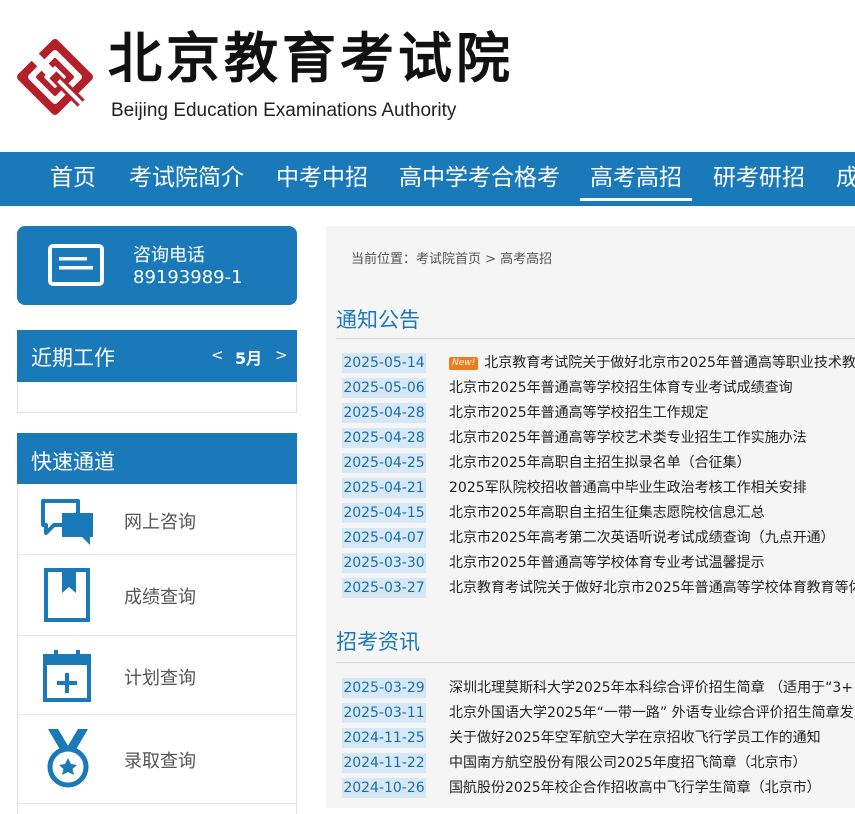  Describe the element at coordinates (67, 676) in the screenshot. I see `calendar-plus-icon` at that location.